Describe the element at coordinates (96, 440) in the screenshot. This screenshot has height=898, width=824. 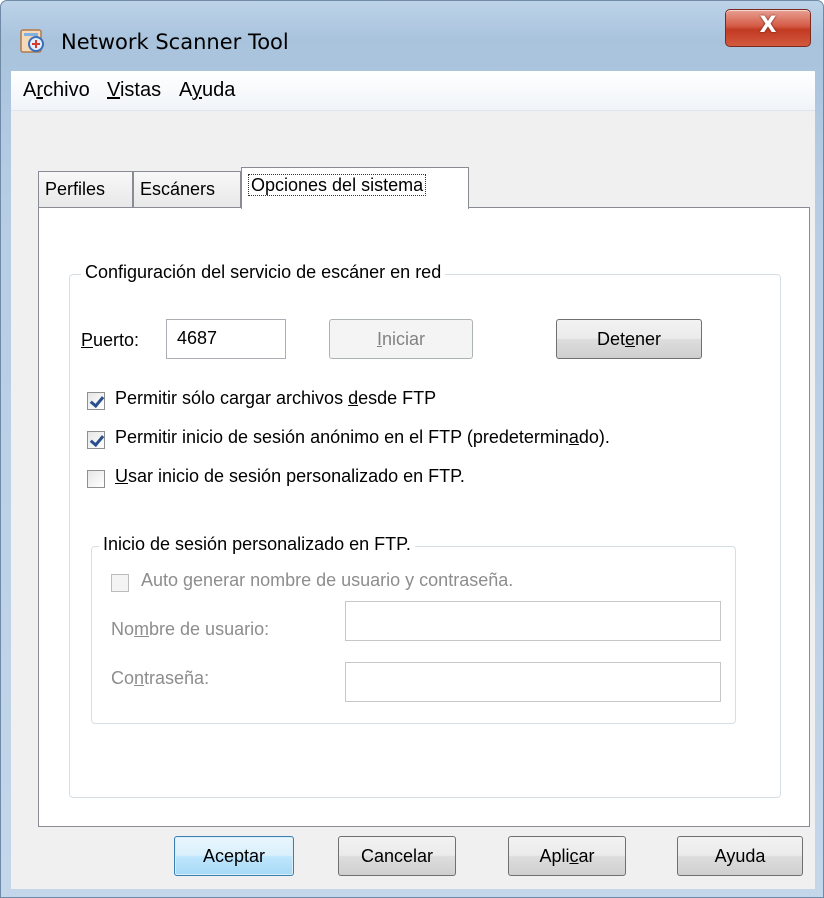
I see `checkbox-ftp-anonymous` at that location.